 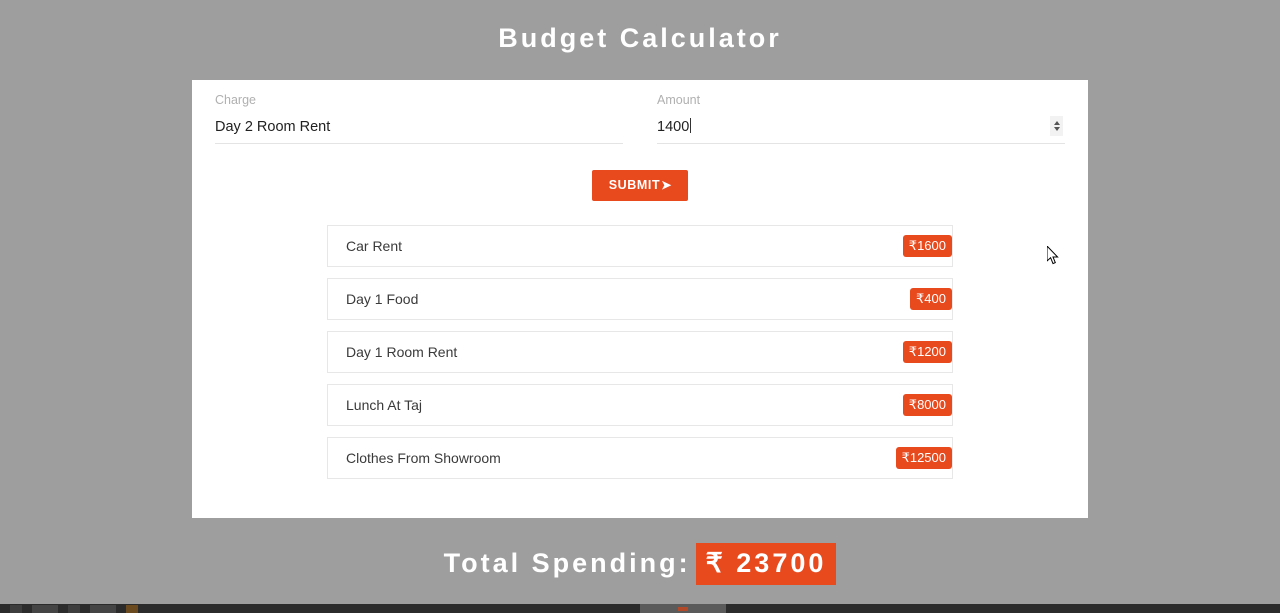 I want to click on expense-row: Lunch At Taj ₹8000, so click(x=640, y=405).